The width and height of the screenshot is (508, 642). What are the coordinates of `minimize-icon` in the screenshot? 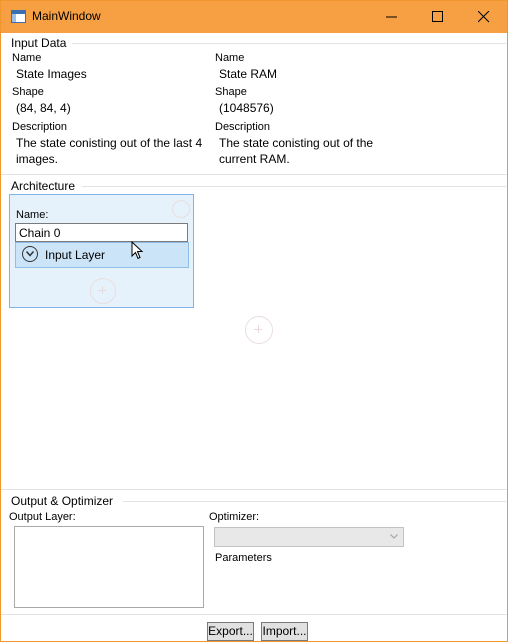 It's located at (391, 17).